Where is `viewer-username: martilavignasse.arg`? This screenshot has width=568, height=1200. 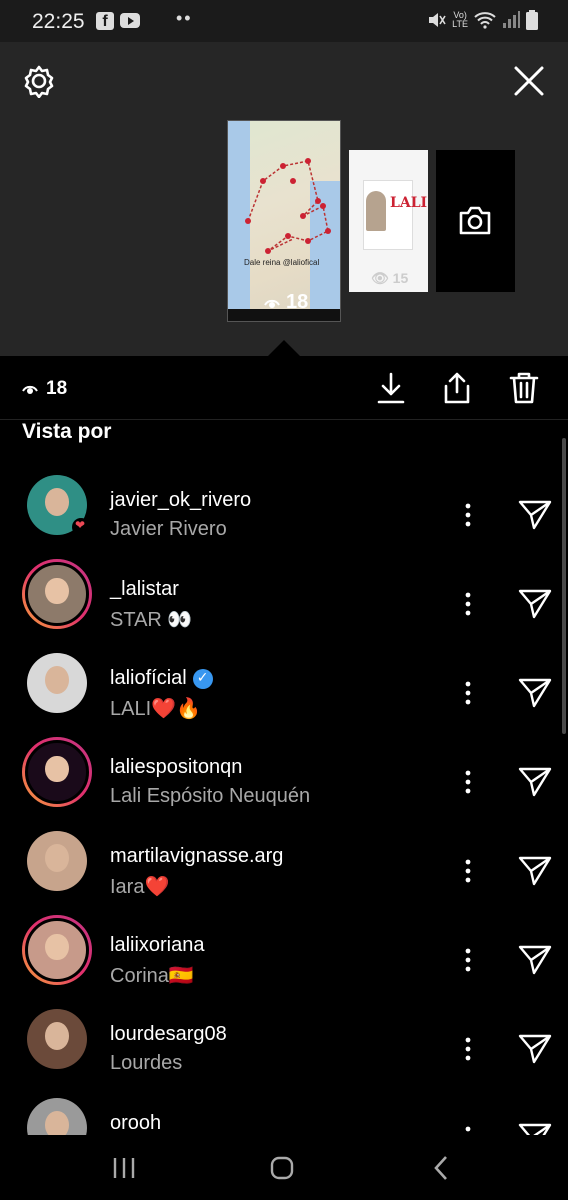 viewer-username: martilavignasse.arg is located at coordinates (197, 856).